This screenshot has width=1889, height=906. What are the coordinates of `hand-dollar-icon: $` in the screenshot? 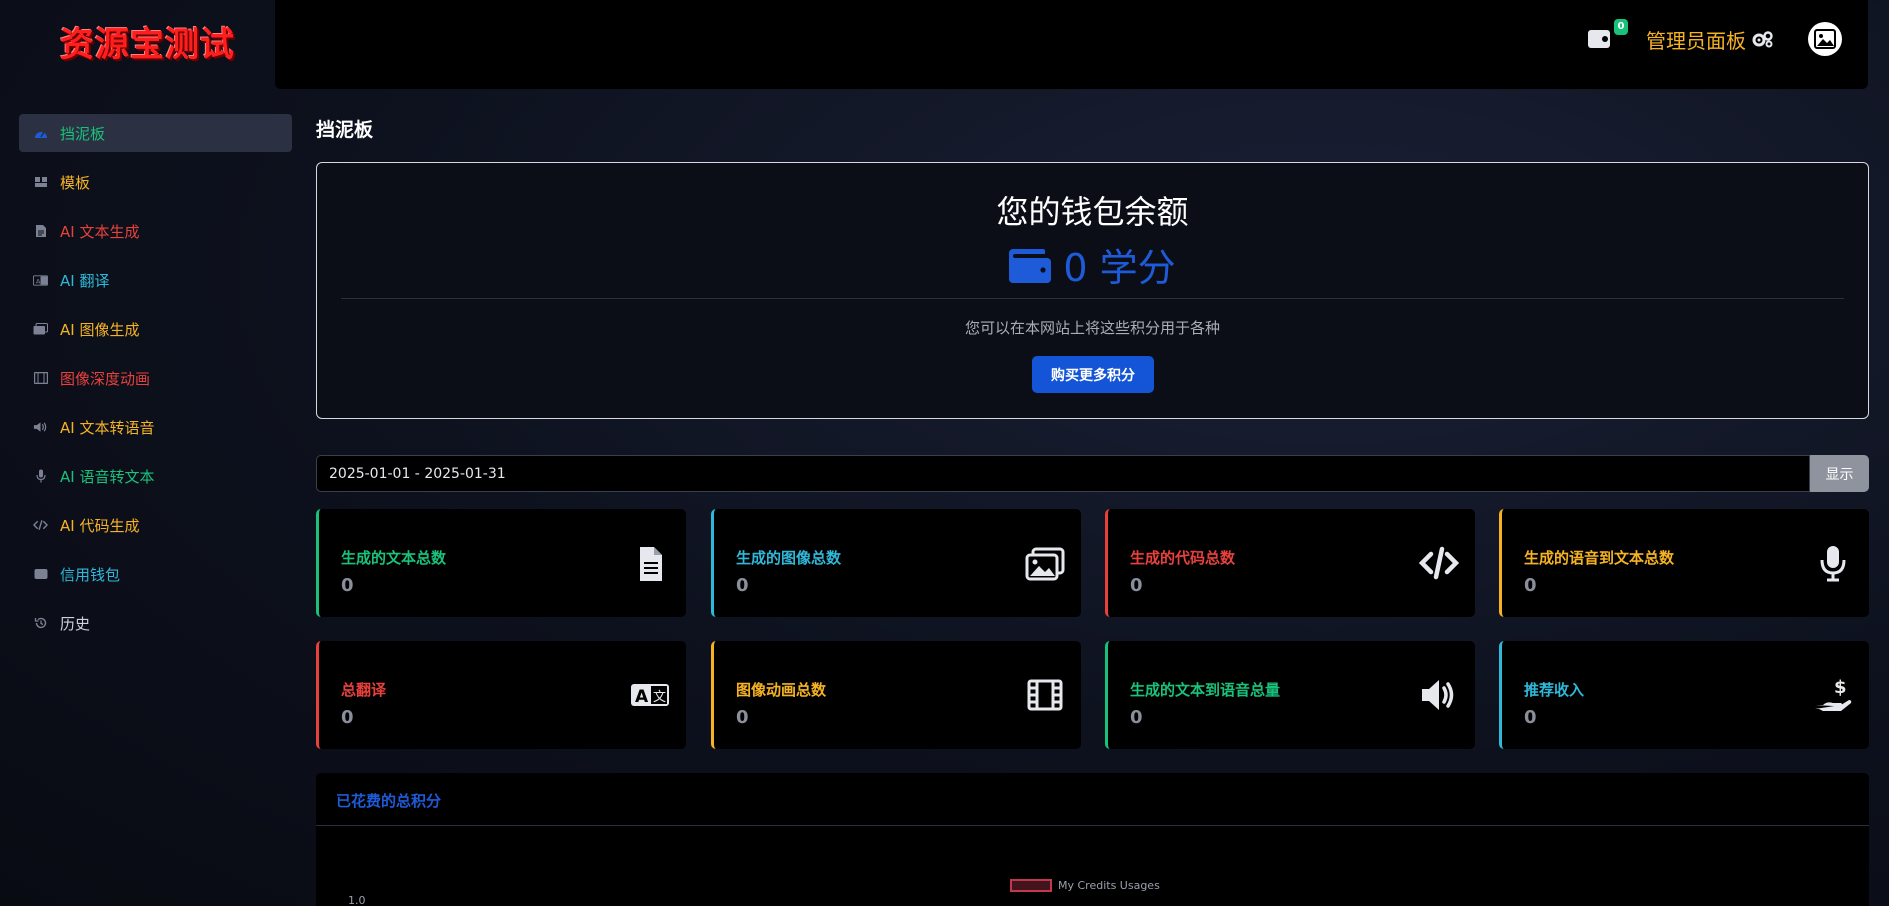 It's located at (1833, 695).